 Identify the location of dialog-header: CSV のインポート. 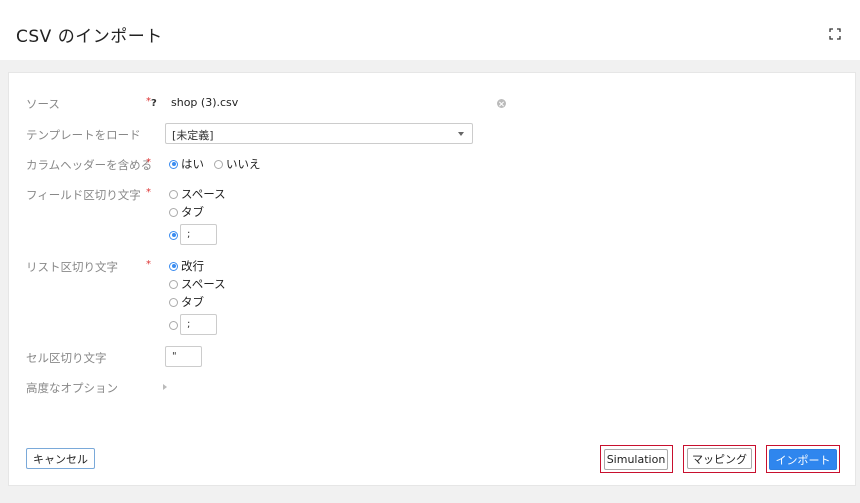
(430, 30).